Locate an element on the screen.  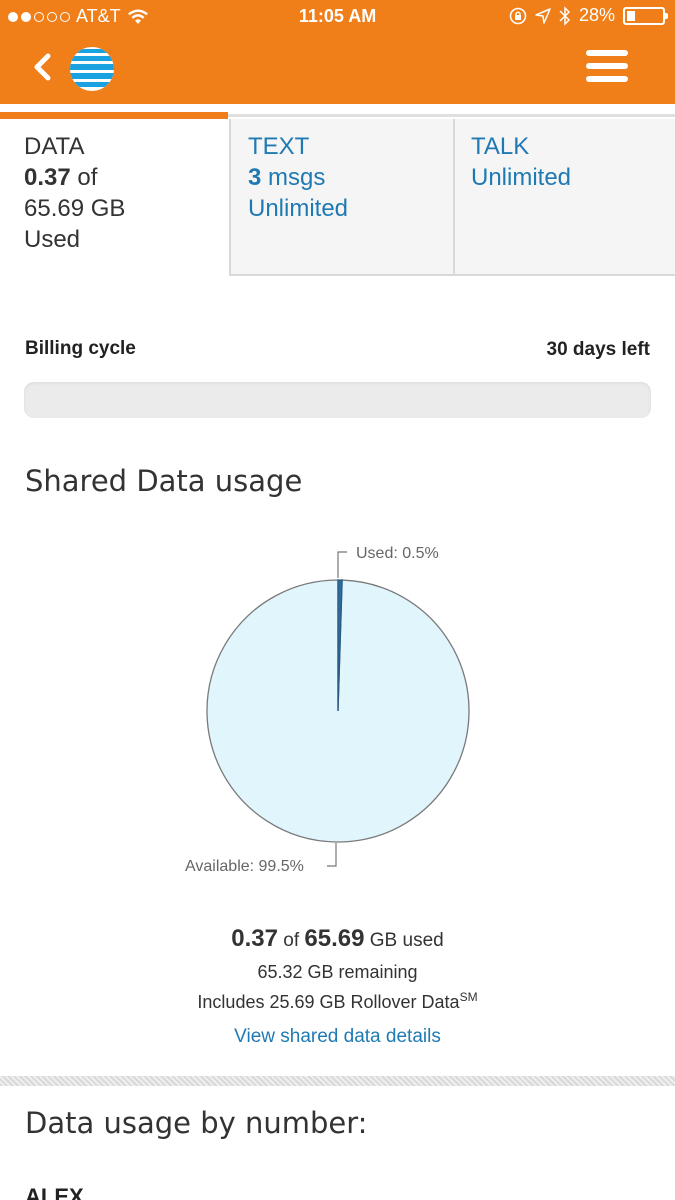
tab-text-count-line: 3 msgs is located at coordinates (350, 177).